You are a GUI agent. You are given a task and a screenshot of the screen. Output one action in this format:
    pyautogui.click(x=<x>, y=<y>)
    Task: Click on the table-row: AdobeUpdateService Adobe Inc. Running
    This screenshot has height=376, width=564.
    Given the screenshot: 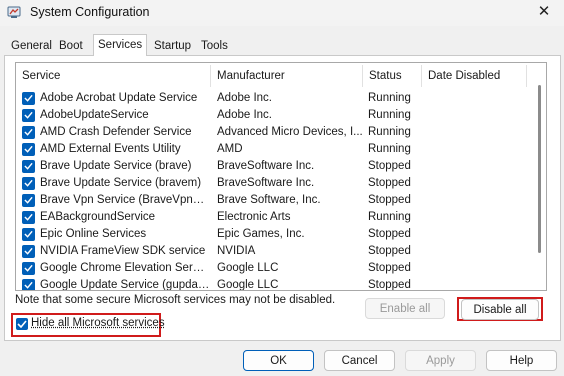 What is the action you would take?
    pyautogui.click(x=273, y=115)
    